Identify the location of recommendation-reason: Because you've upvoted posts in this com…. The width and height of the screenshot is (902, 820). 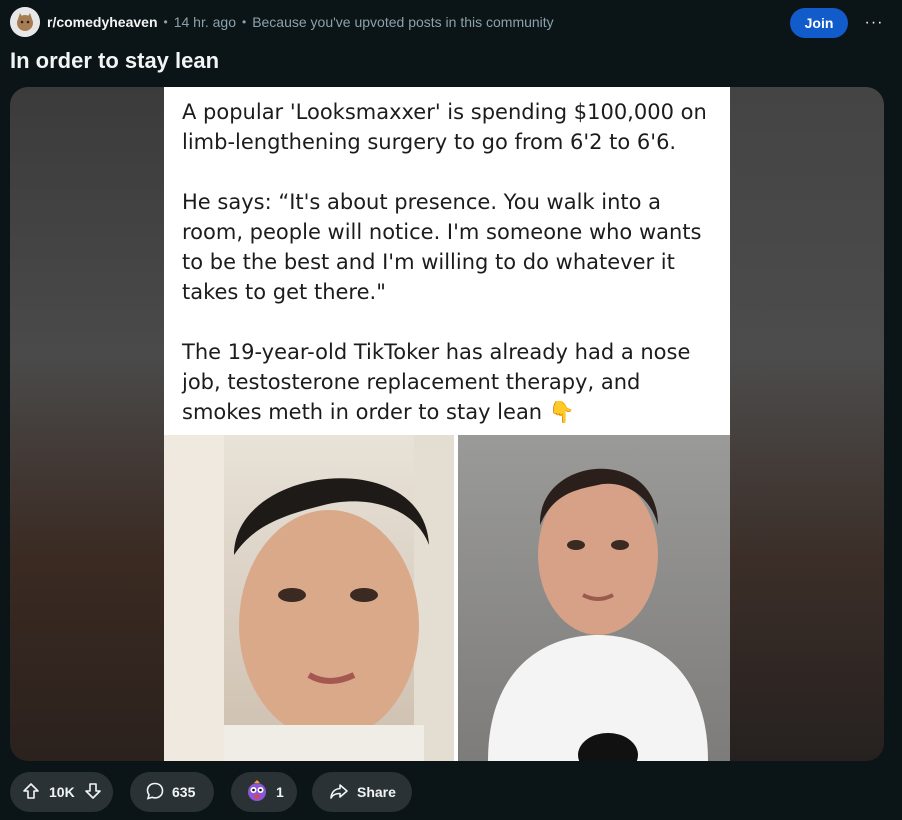
(403, 22).